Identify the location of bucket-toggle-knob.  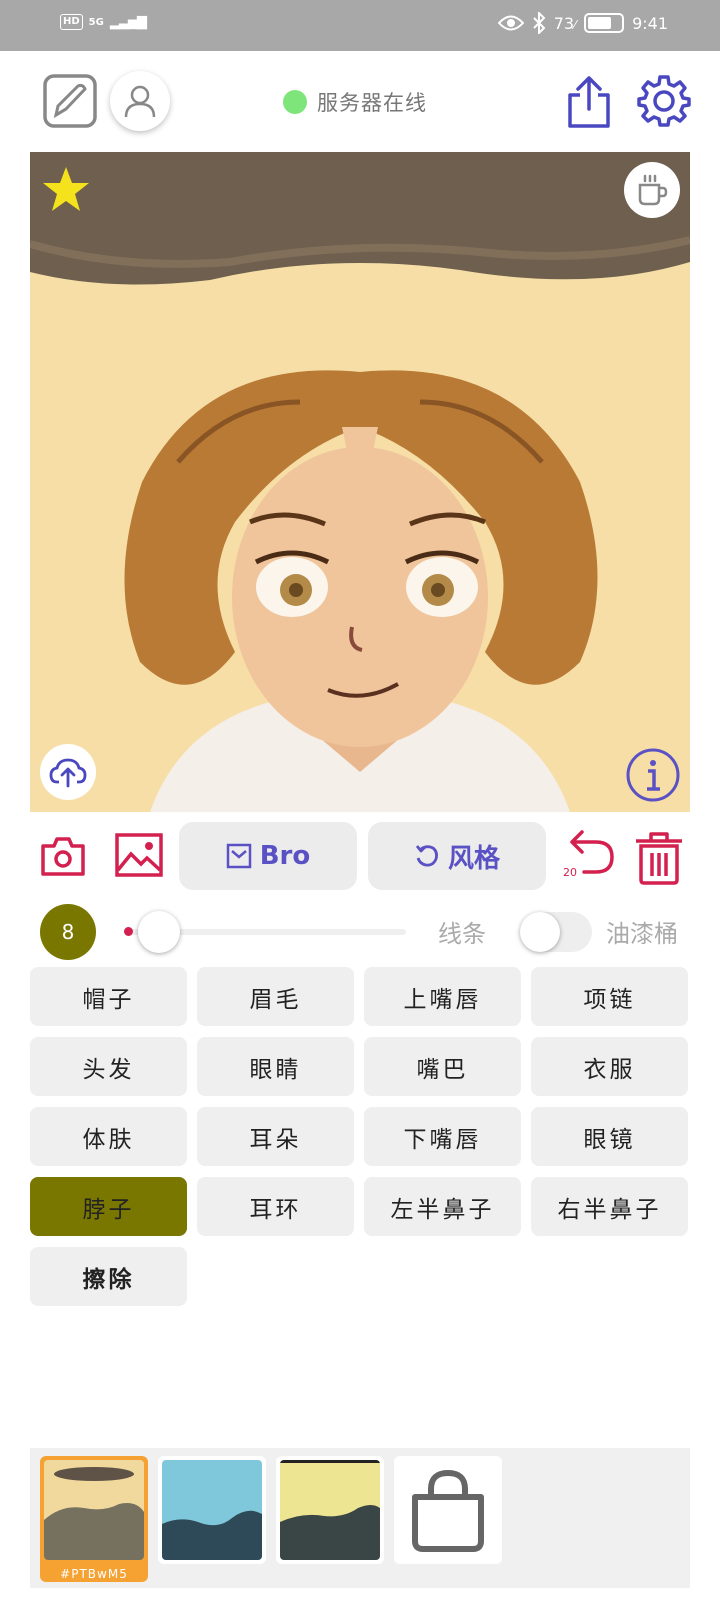
(540, 932).